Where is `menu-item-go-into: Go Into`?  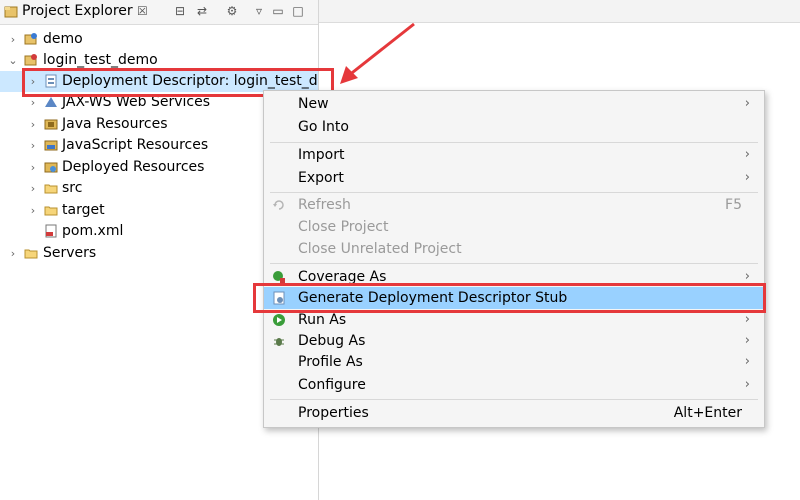
menu-item-go-into: Go Into is located at coordinates (514, 127).